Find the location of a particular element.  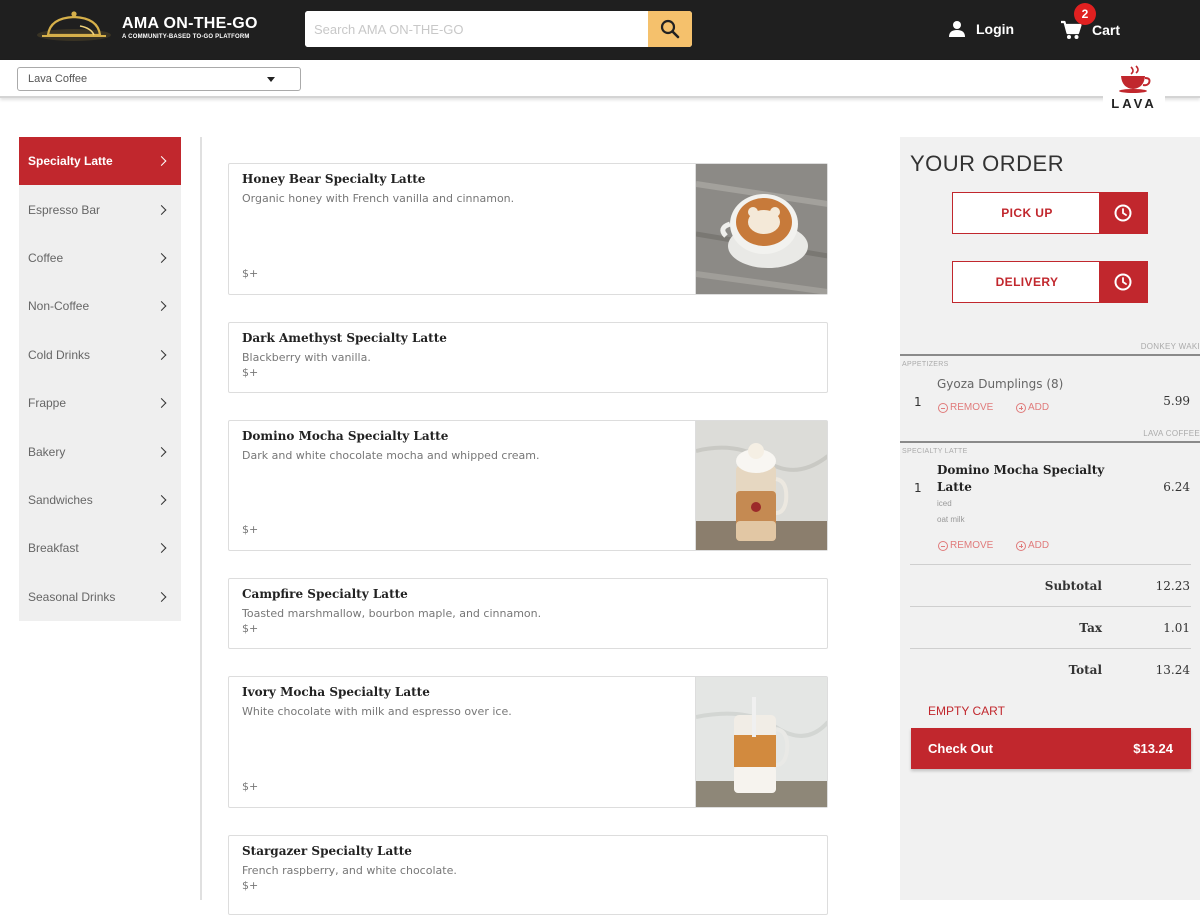

search-button is located at coordinates (670, 29).